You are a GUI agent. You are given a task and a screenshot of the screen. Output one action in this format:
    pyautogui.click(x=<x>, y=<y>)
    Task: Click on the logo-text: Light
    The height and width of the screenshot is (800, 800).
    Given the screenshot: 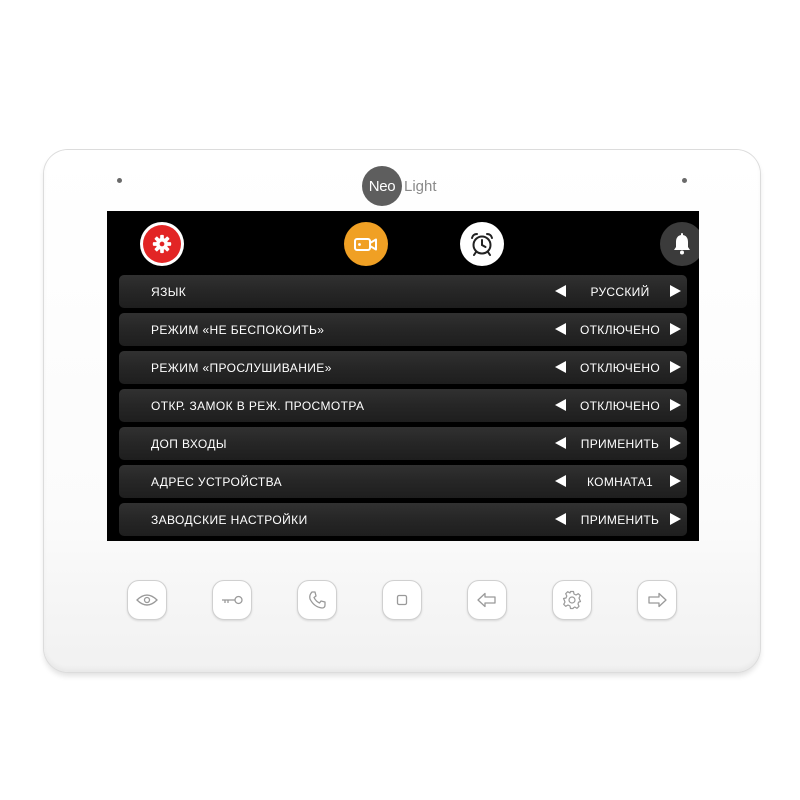 What is the action you would take?
    pyautogui.click(x=420, y=186)
    